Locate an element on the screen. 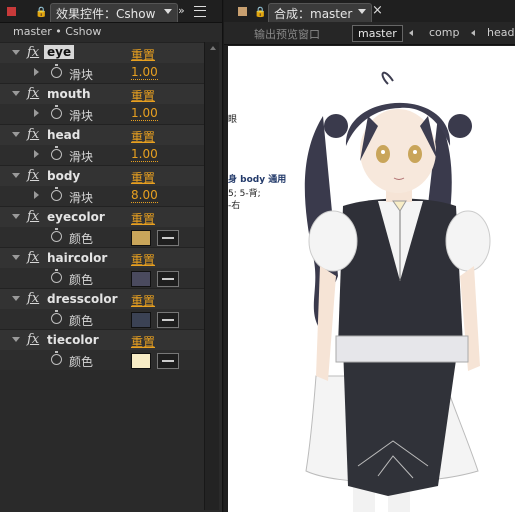  effect-row: fx dresscolor 重置 is located at coordinates (102, 298).